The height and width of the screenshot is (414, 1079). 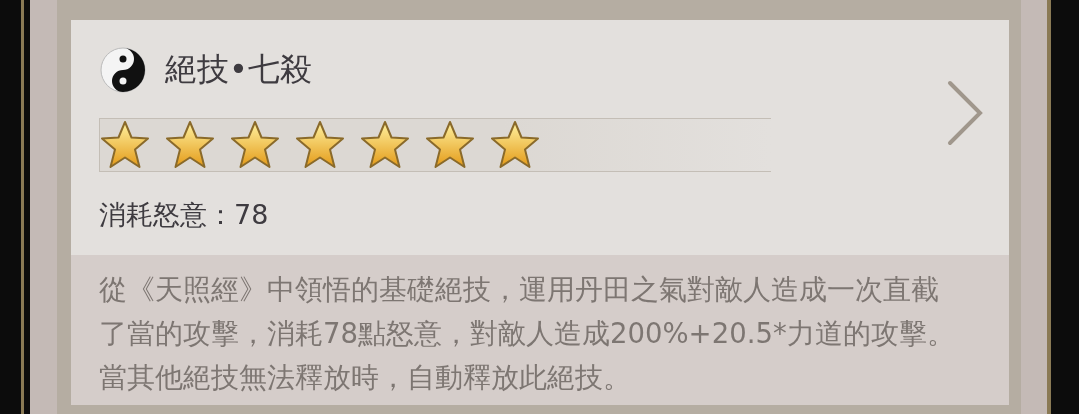 What do you see at coordinates (965, 113) in the screenshot?
I see `chevron-right-icon` at bounding box center [965, 113].